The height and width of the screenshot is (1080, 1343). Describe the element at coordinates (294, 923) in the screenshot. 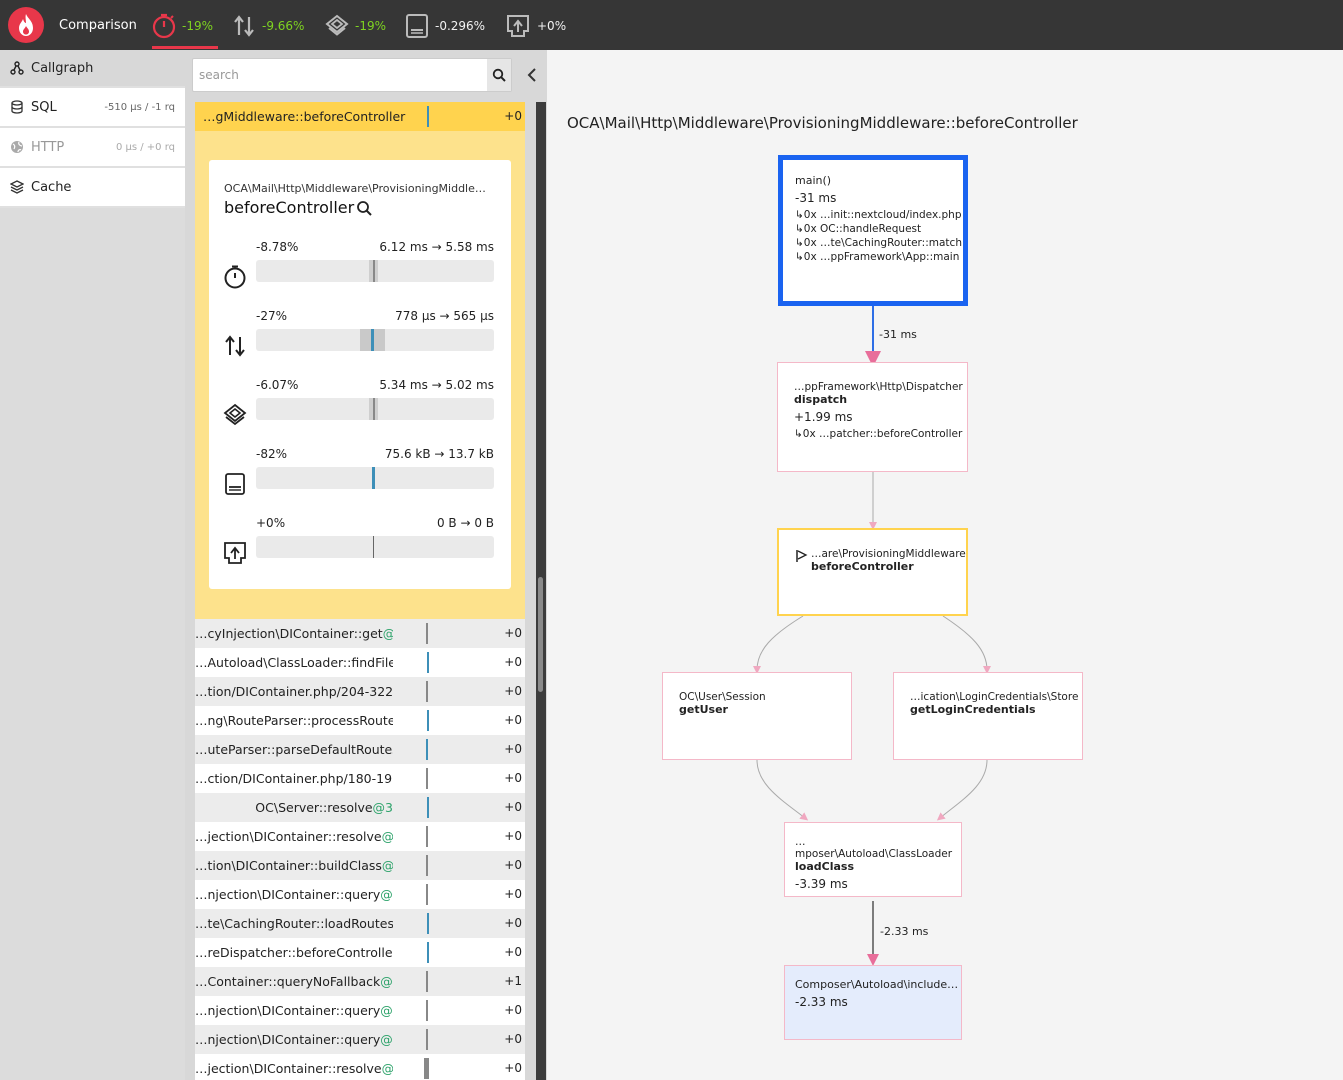

I see `row-name: …te\CachingRouter::loadRoutes` at that location.